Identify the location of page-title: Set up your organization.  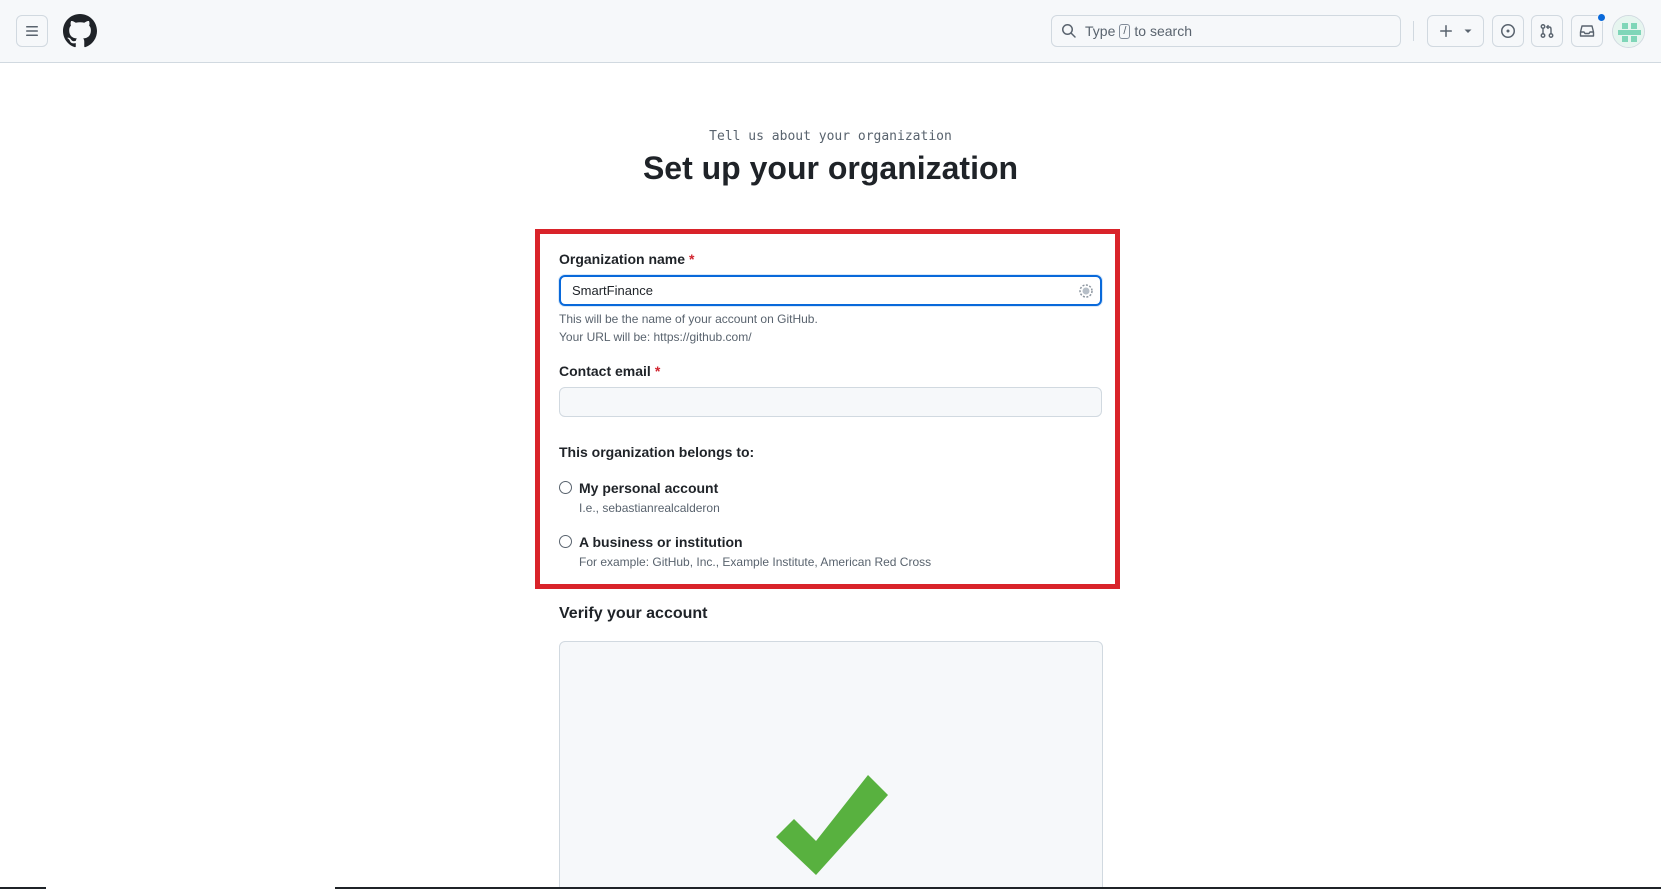
(830, 168).